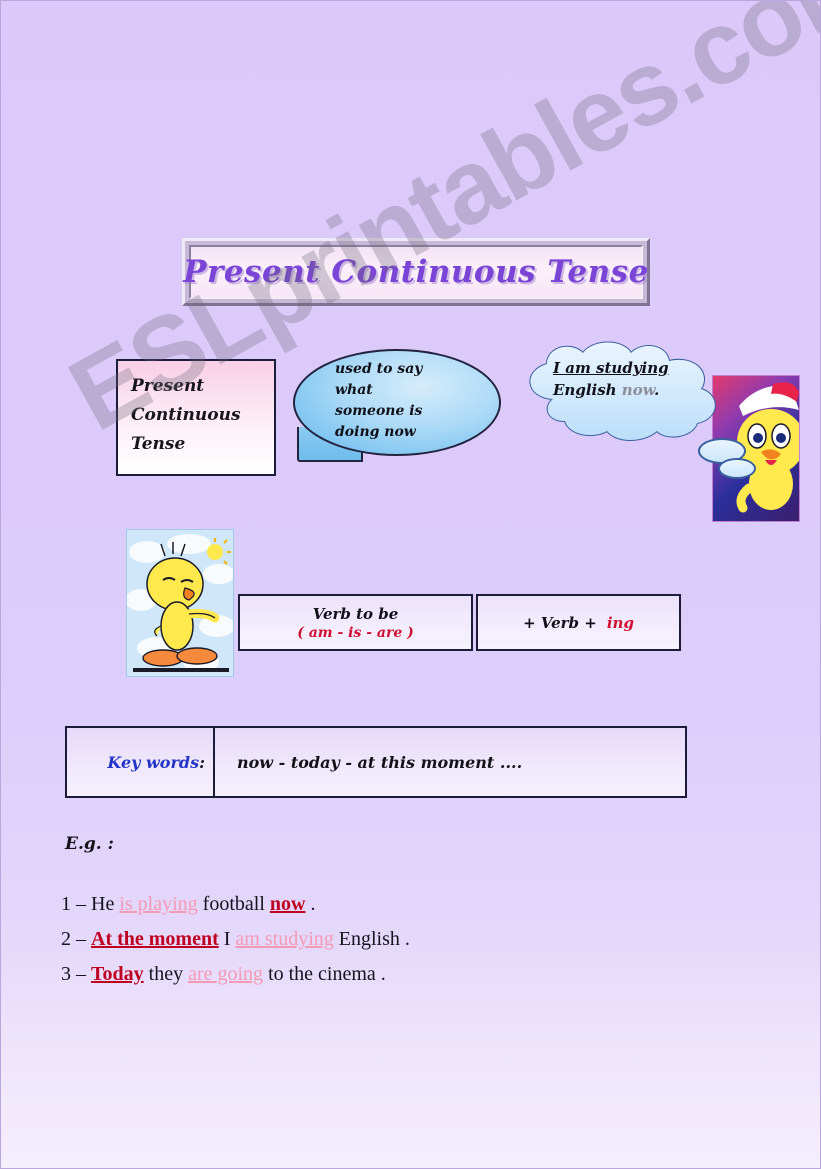 The height and width of the screenshot is (1169, 821). I want to click on example-line-3: 3 – Today they are going to the cinema ., so click(371, 974).